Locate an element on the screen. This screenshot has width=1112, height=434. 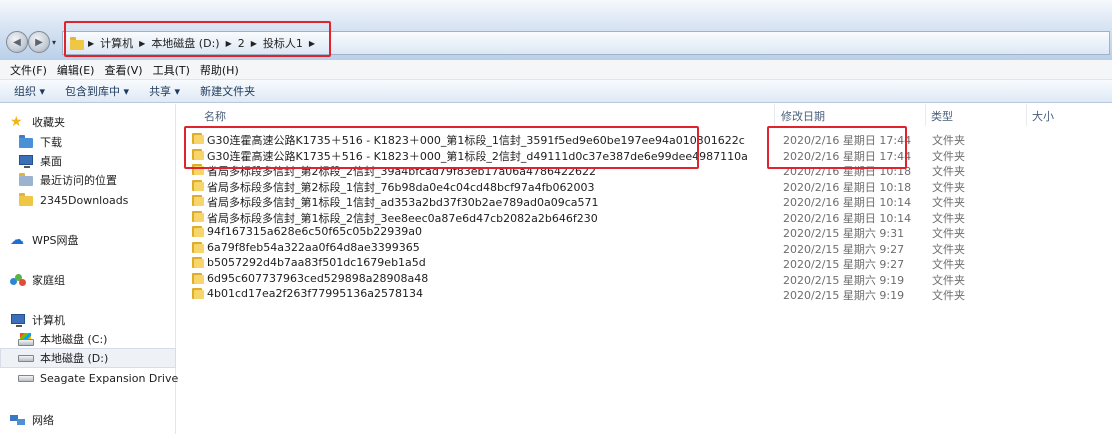
address-bar-area: ◀ ▶ ▾ ▶ 计算机 ▶ 本地磁盘 (D:) ▶ 2 ▶ 投标人1 ▶ is located at coordinates (556, 30).